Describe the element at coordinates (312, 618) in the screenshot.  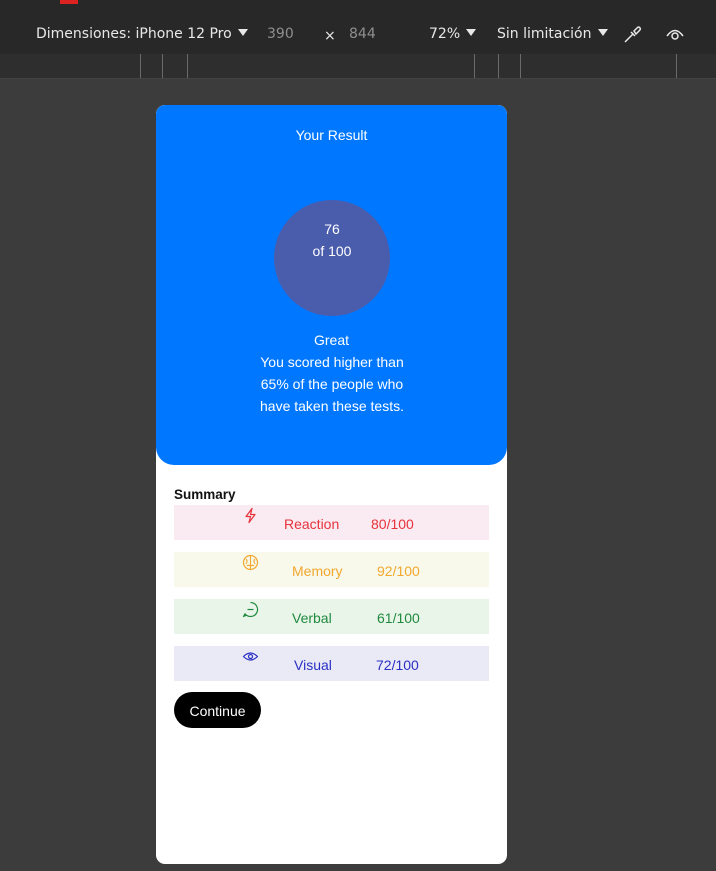
I see `summary-item-label: Verbal` at that location.